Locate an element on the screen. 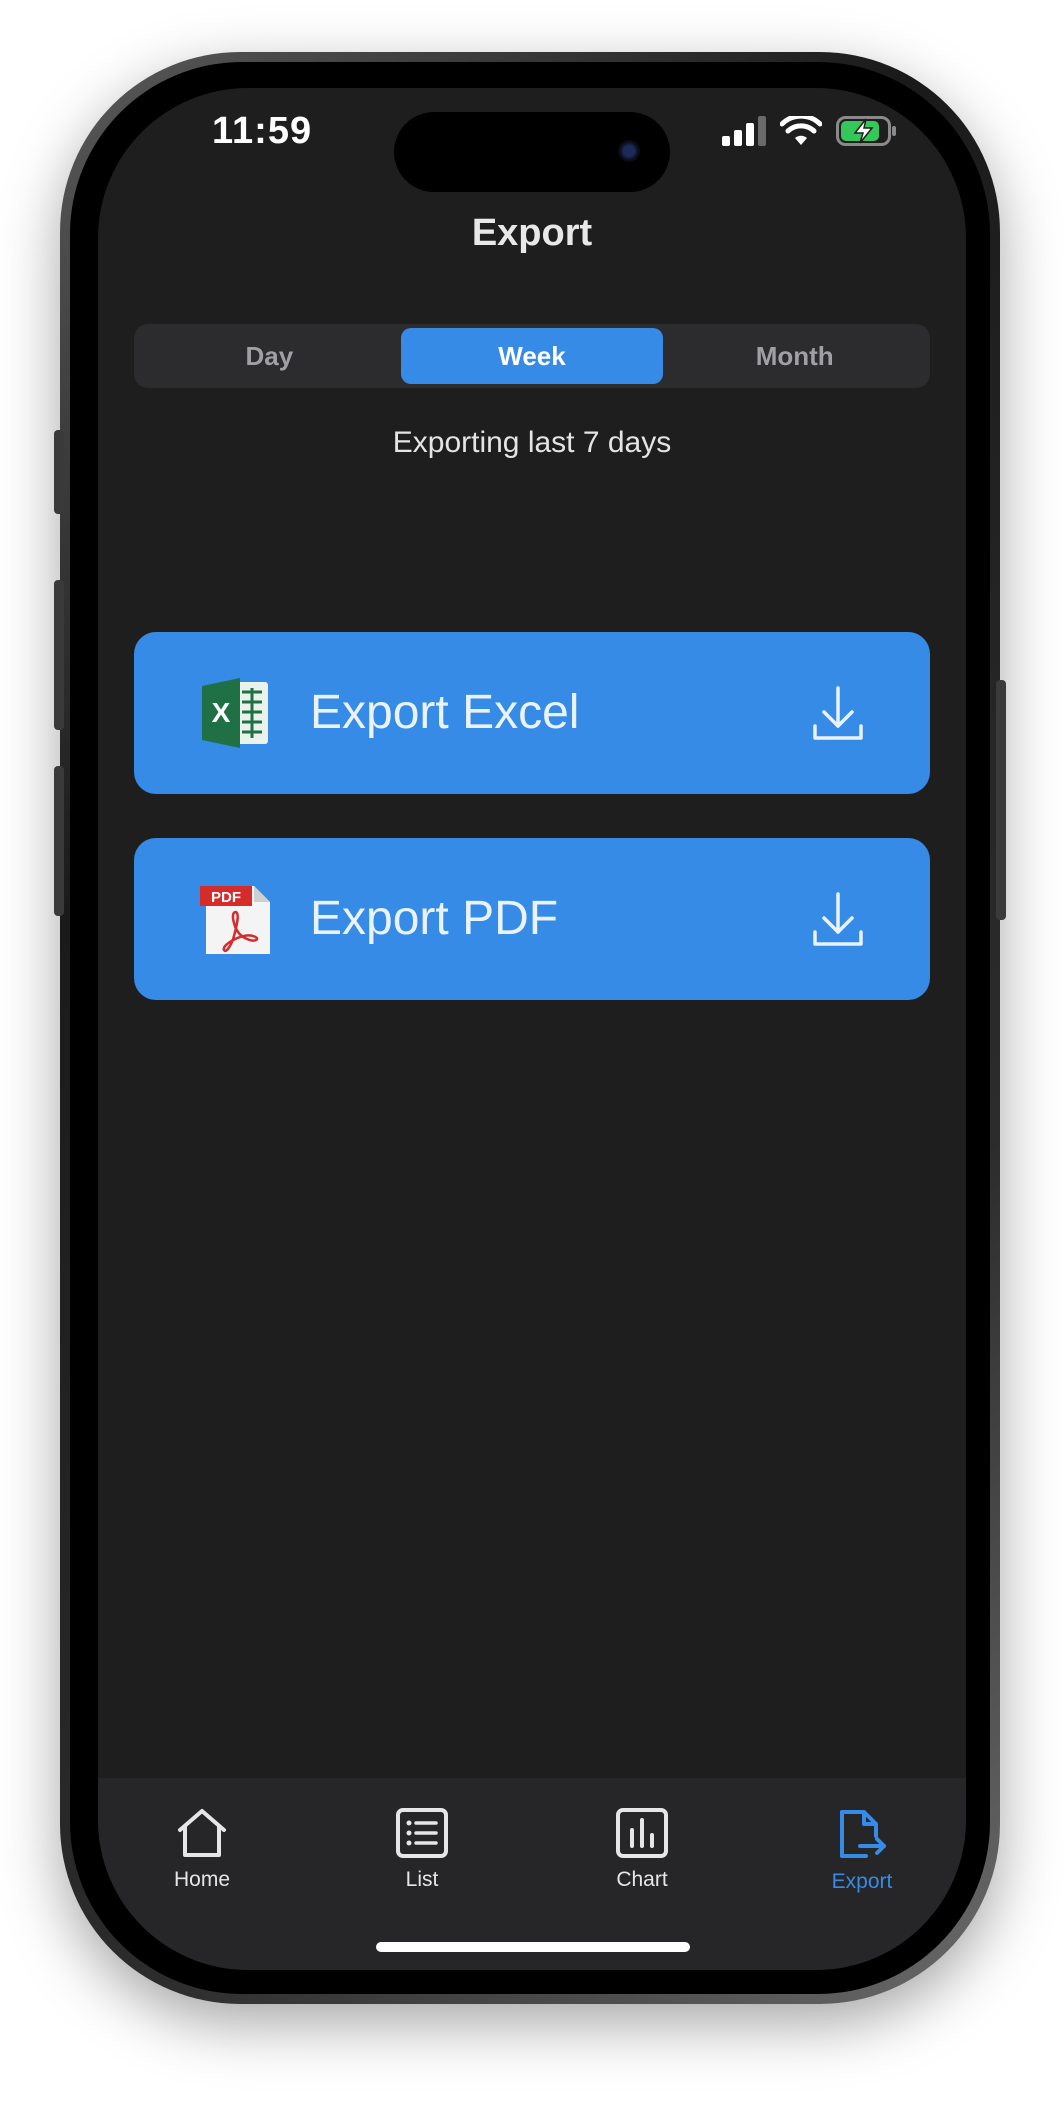 The height and width of the screenshot is (2112, 1064). export-pdf-button: PDF Export PDF is located at coordinates (532, 919).